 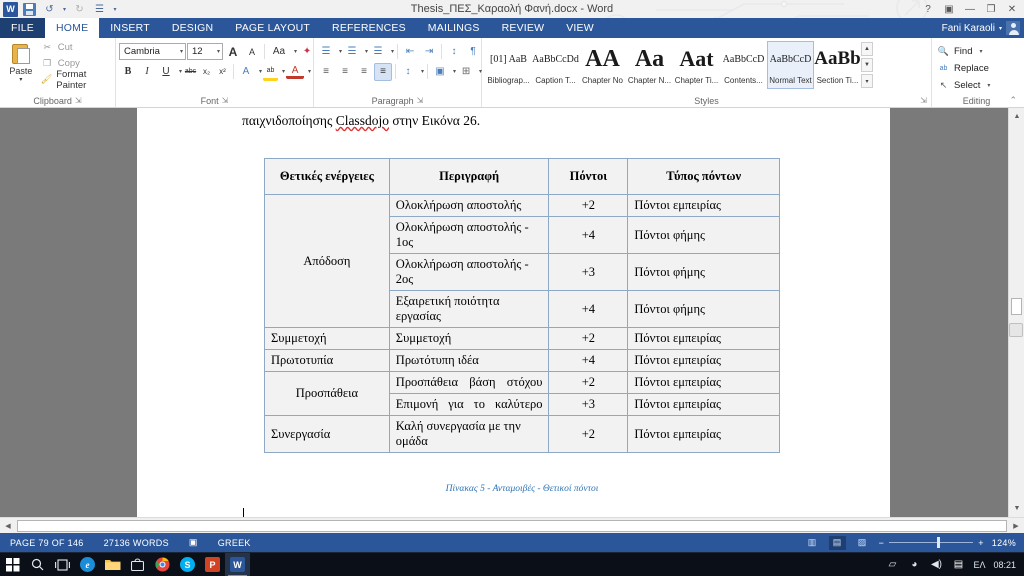 What do you see at coordinates (991, 9) in the screenshot?
I see `restore-button: ❐` at bounding box center [991, 9].